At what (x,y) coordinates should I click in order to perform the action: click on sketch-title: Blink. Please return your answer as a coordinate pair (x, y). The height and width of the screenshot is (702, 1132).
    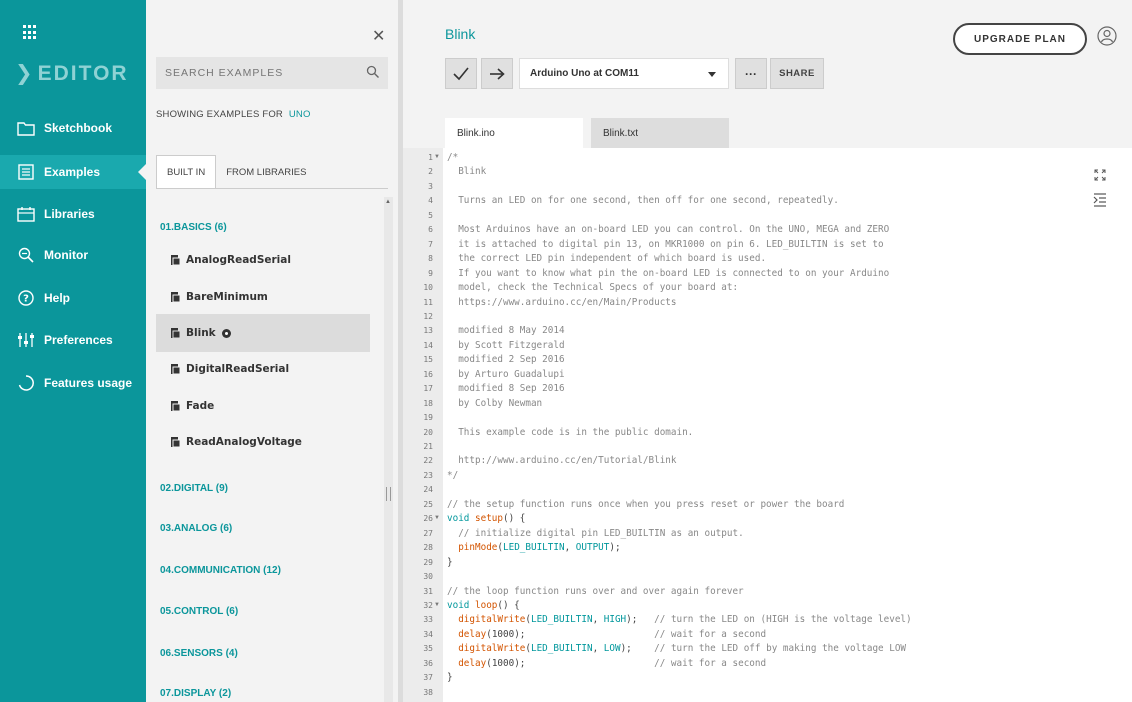
    Looking at the image, I should click on (460, 34).